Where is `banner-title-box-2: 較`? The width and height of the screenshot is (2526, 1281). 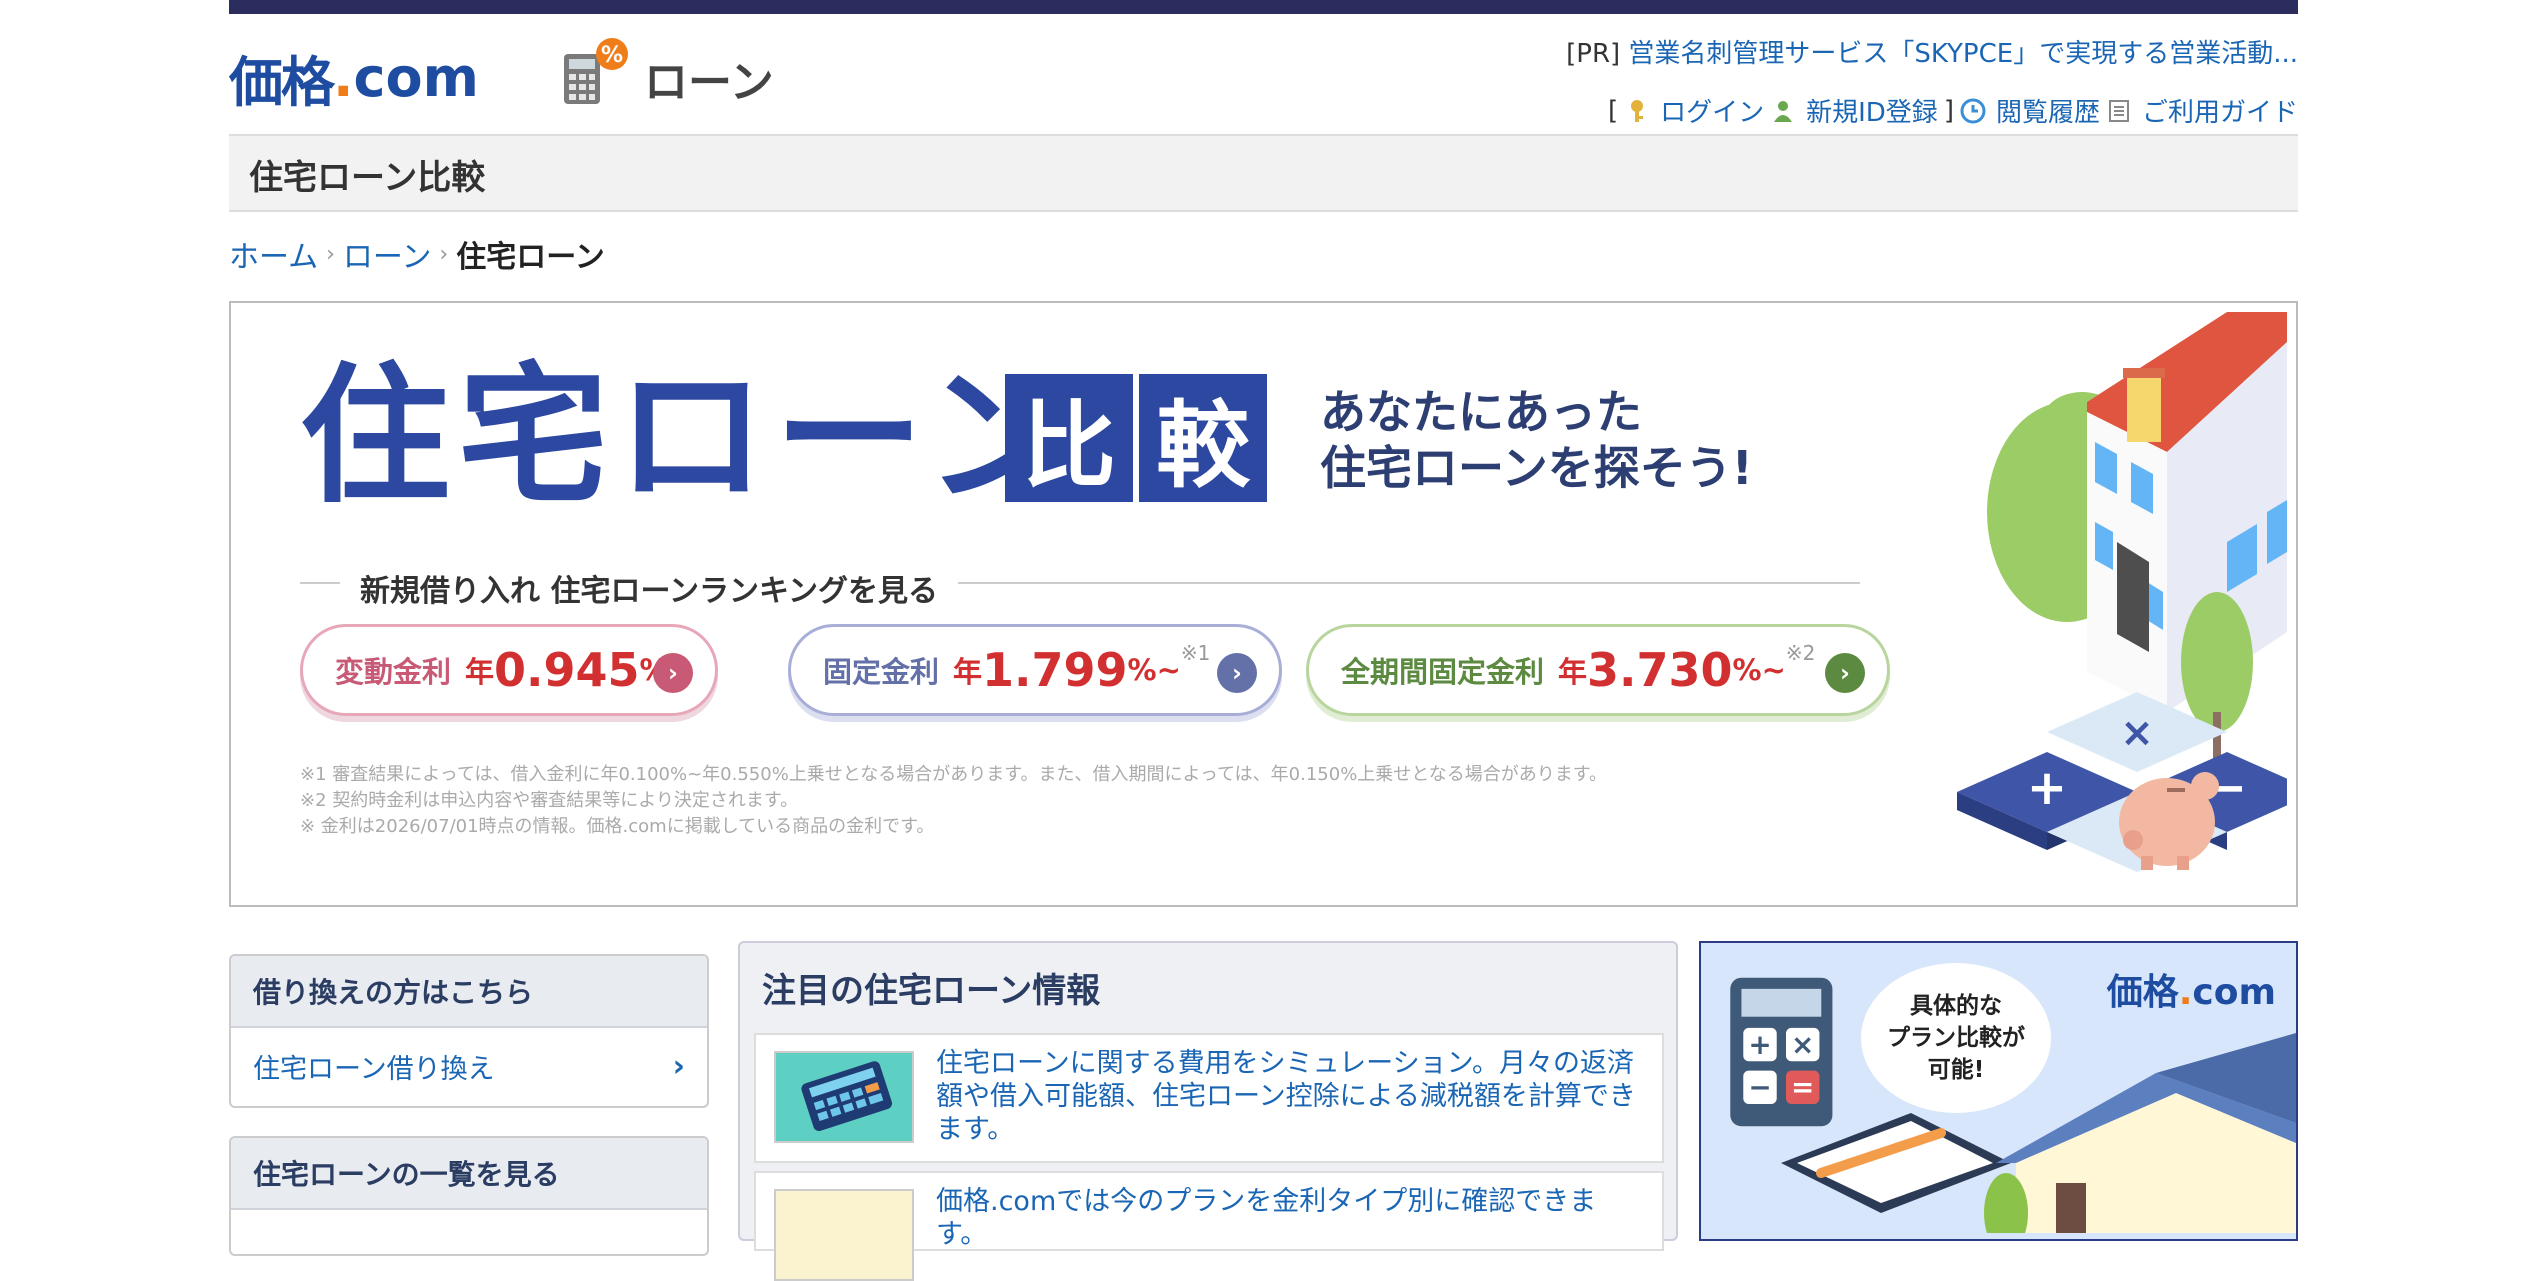
banner-title-box-2: 較 is located at coordinates (1203, 438).